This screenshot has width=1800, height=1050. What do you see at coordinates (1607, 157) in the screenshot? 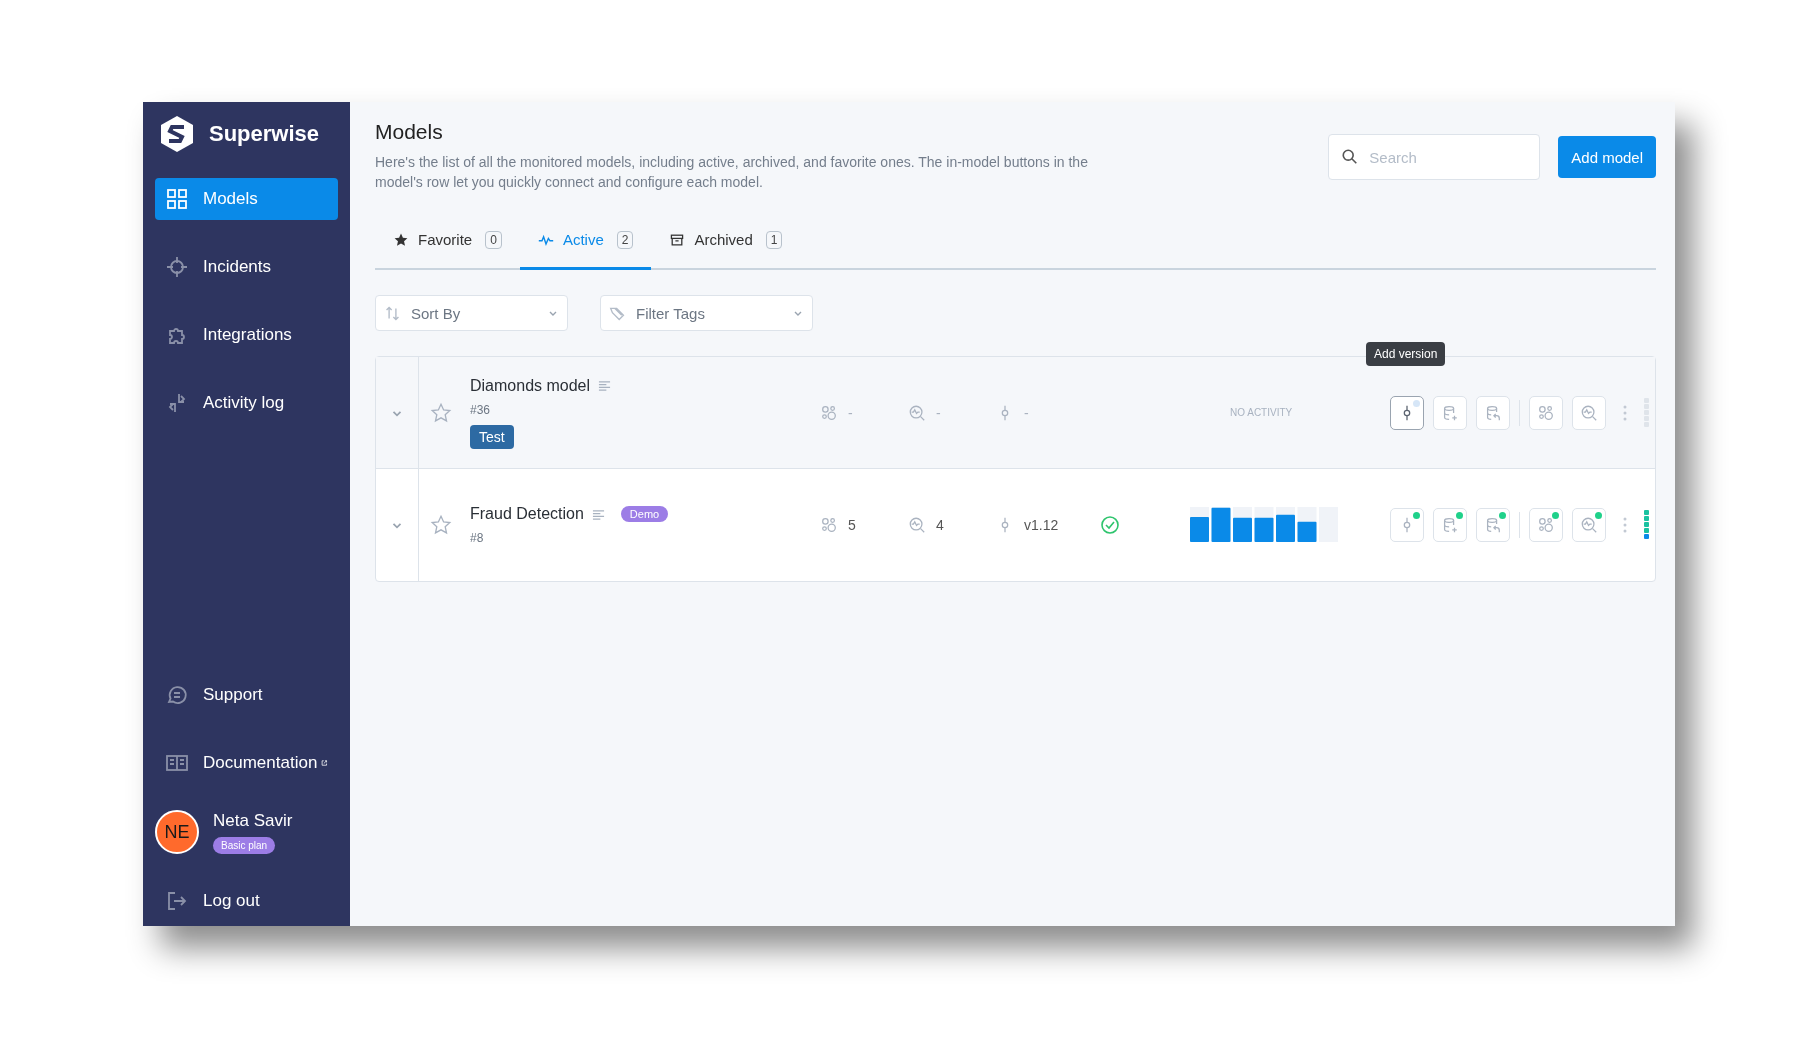
I see `add-model-button: Add model` at bounding box center [1607, 157].